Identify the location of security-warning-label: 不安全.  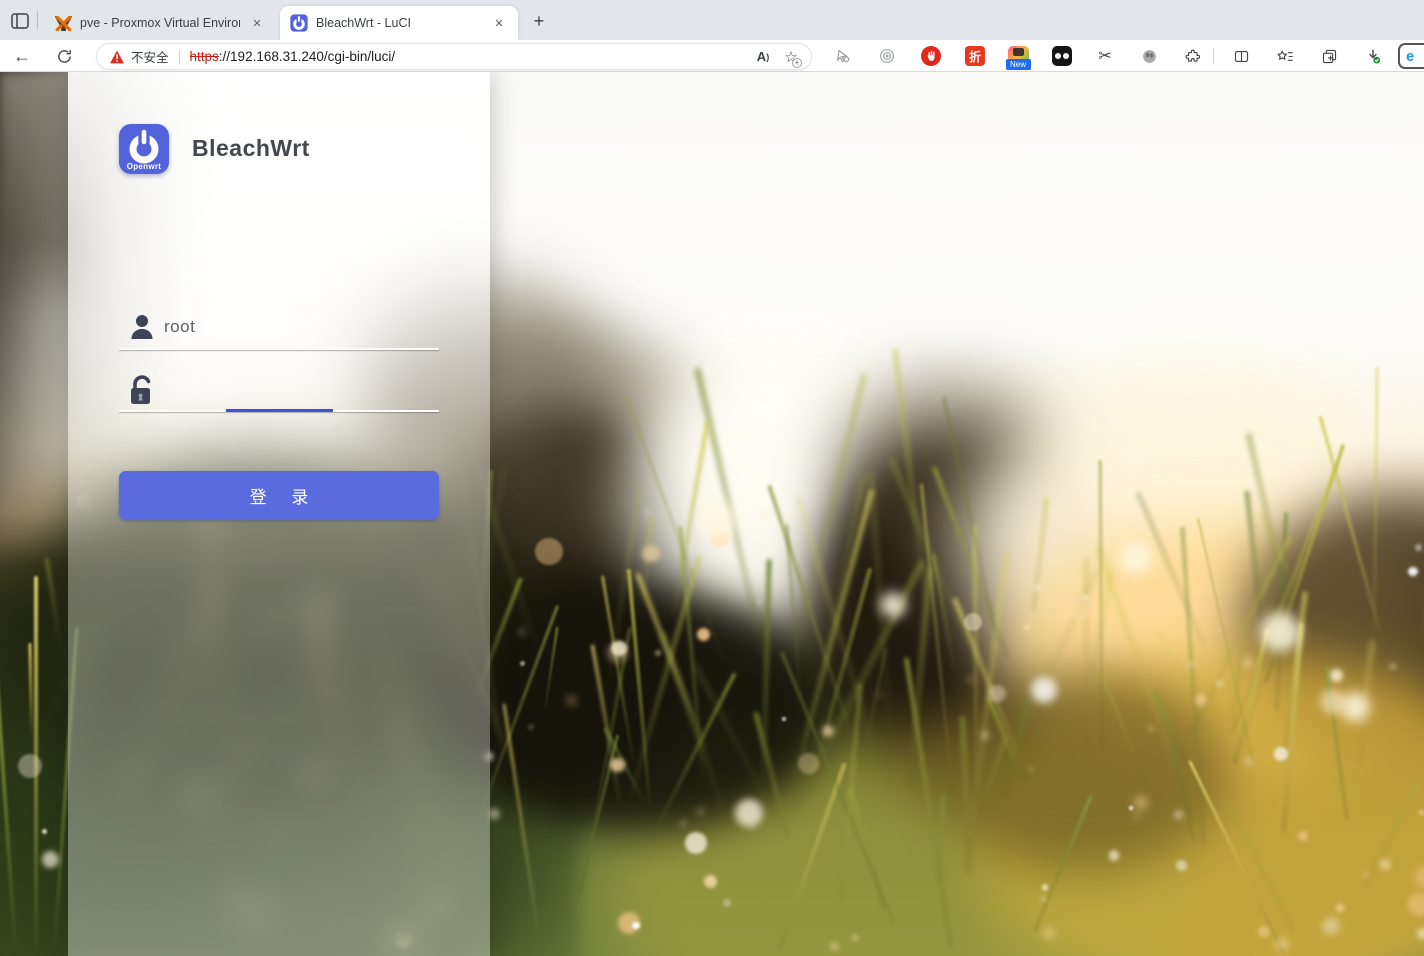
(150, 56).